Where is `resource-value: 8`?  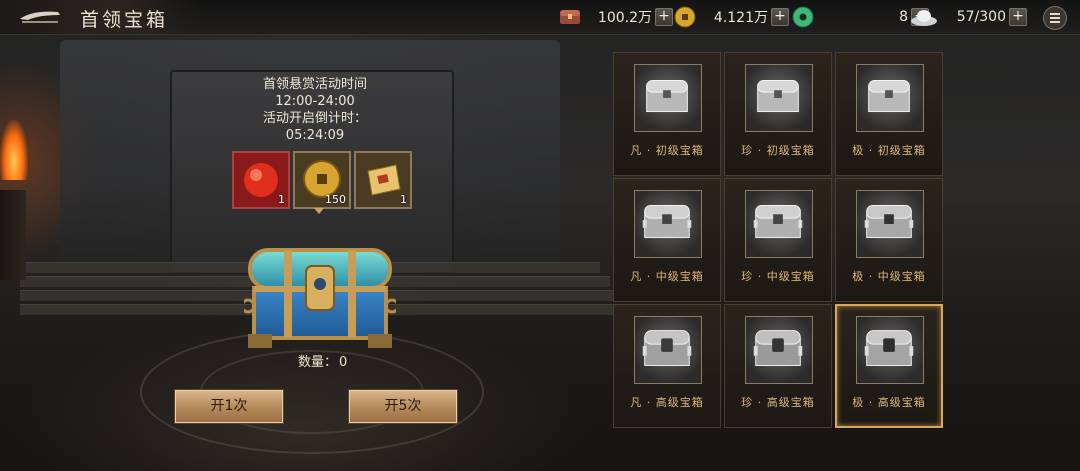
resource-value: 8 is located at coordinates (903, 17).